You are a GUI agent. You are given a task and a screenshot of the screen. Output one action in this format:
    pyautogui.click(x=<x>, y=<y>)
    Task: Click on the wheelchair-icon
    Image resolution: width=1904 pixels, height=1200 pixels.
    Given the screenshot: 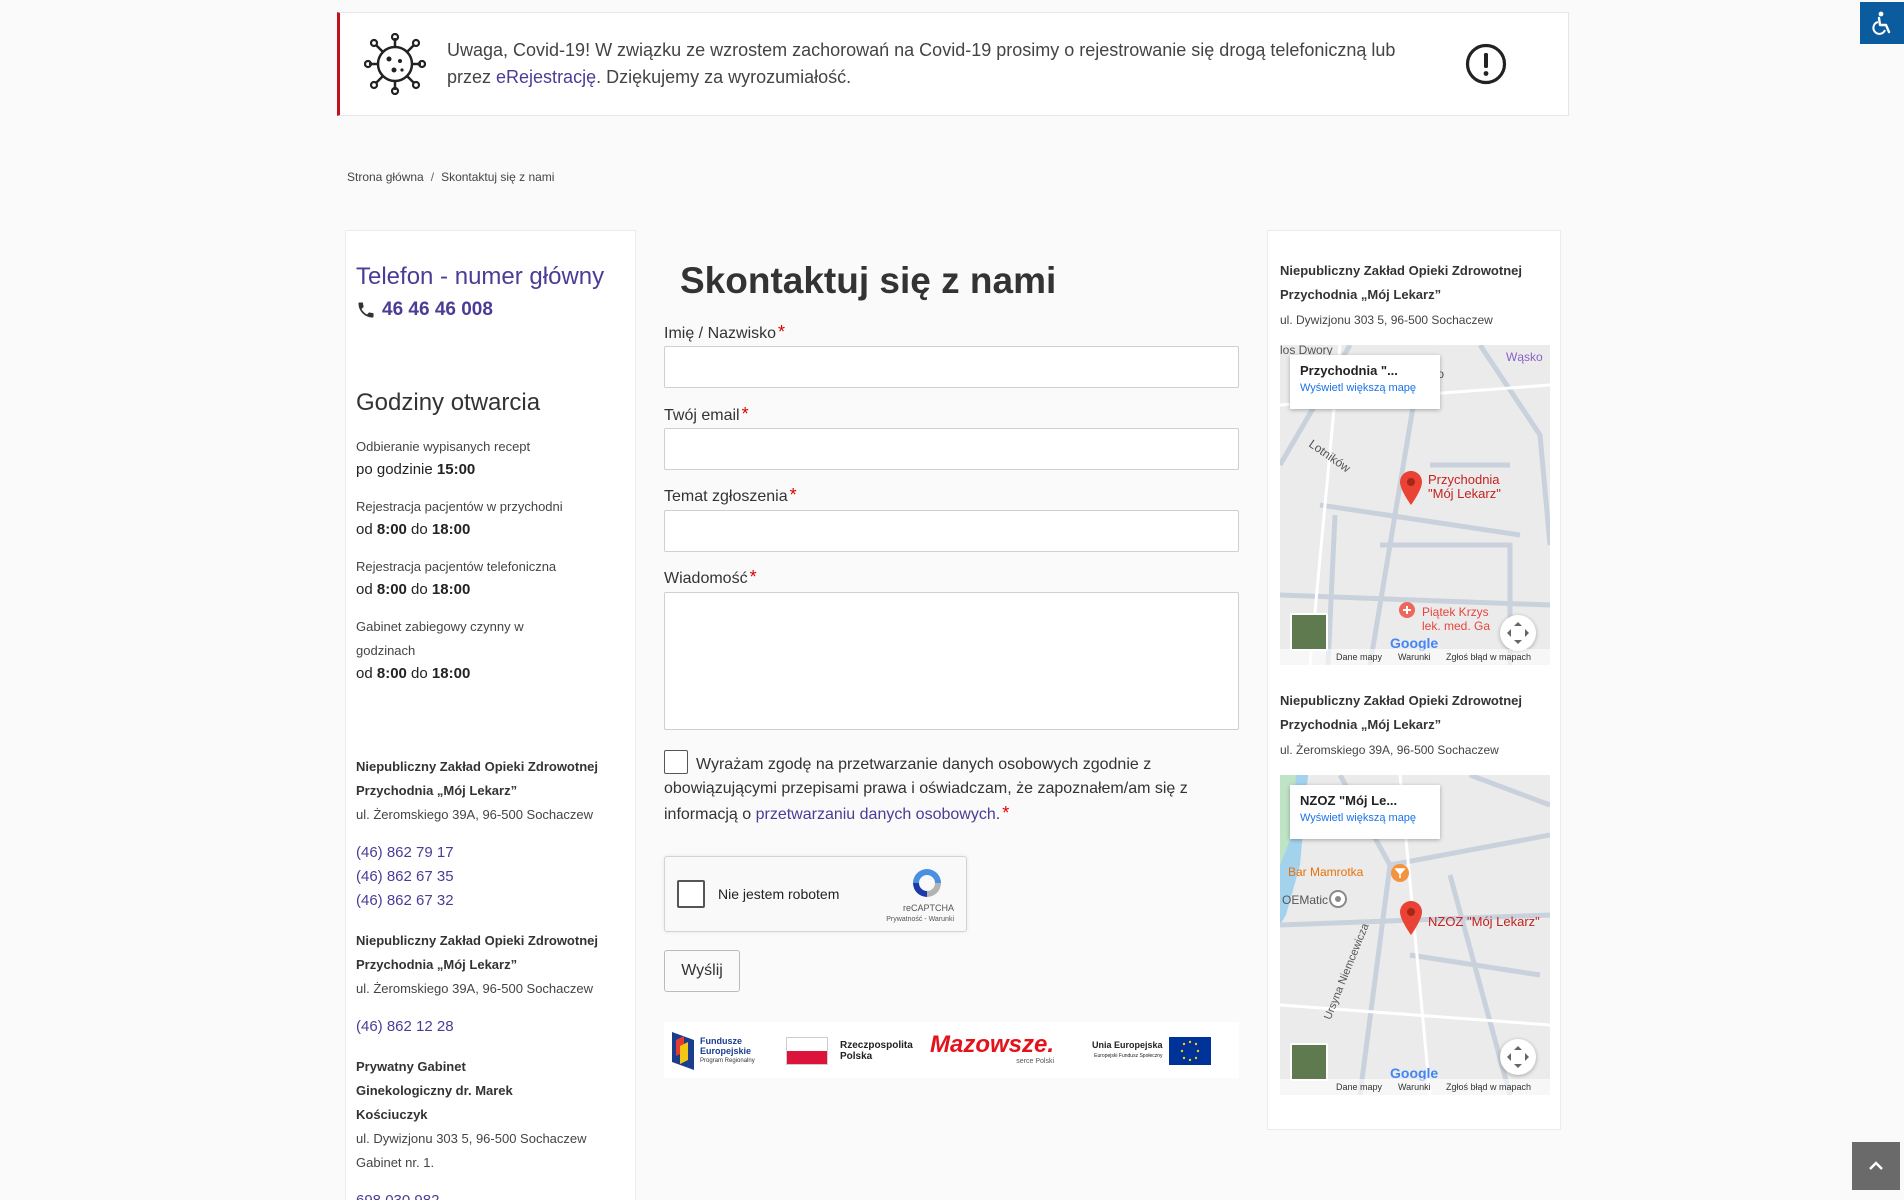 What is the action you would take?
    pyautogui.click(x=1881, y=23)
    